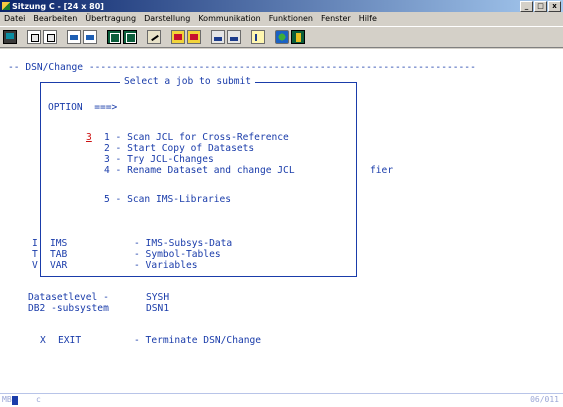 Image resolution: width=563 pixels, height=407 pixels. Describe the element at coordinates (68, 297) in the screenshot. I see `datasetlevel-label: Datasetlevel -` at that location.